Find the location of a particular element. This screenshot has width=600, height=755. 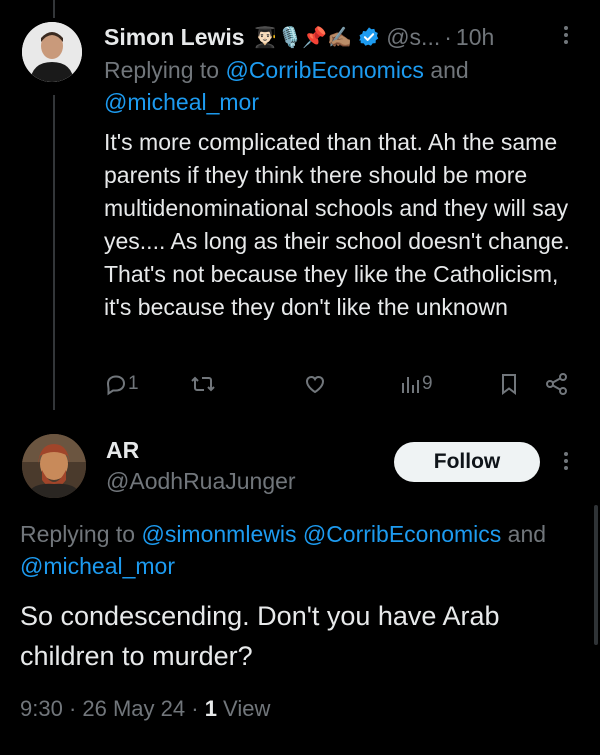

reply-icon is located at coordinates (116, 385).